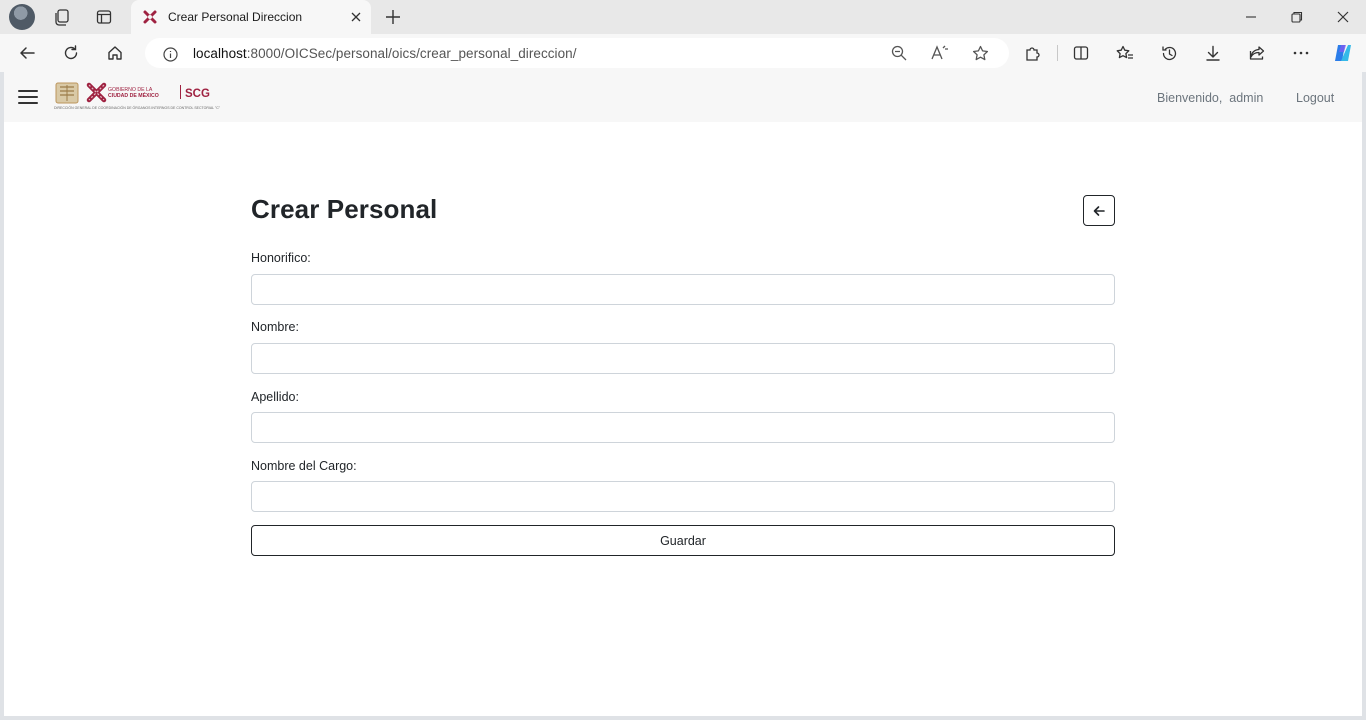  Describe the element at coordinates (22, 17) in the screenshot. I see `profile-avatar` at that location.